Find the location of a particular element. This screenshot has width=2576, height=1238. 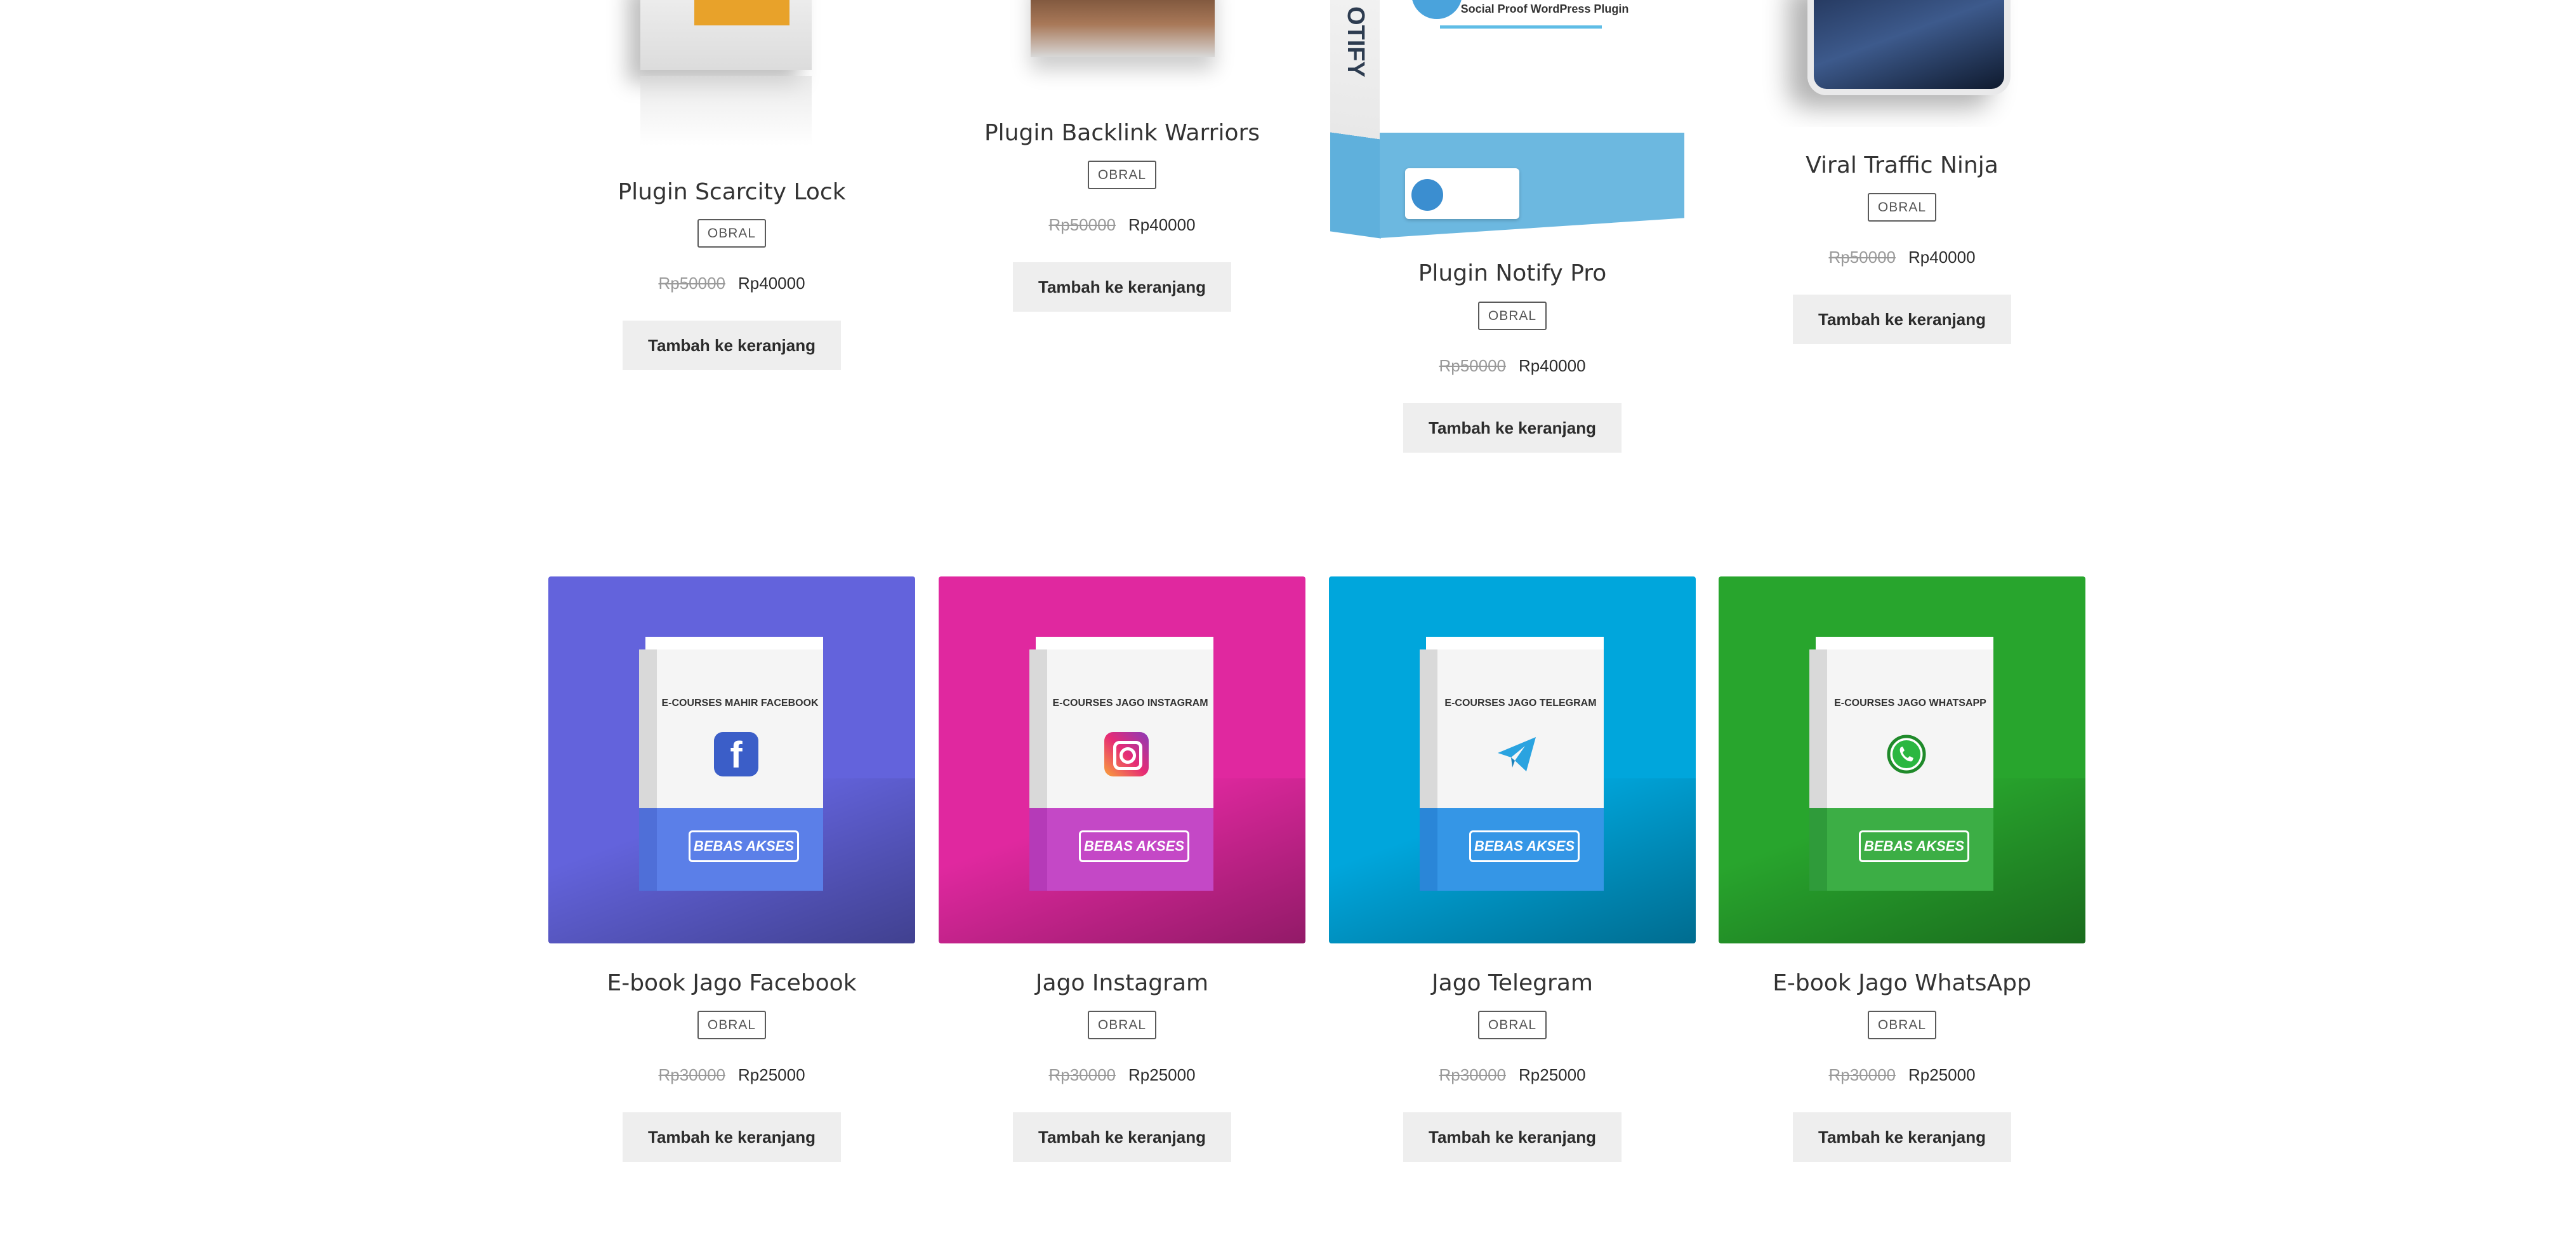

product-image: E-COURSES JAGO TELEGRAM BEBAS AKSES is located at coordinates (1513, 760).